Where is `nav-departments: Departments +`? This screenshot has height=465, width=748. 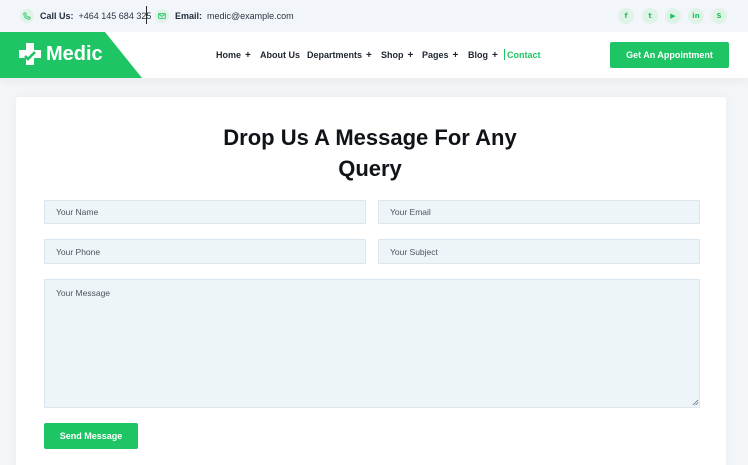 nav-departments: Departments + is located at coordinates (339, 55).